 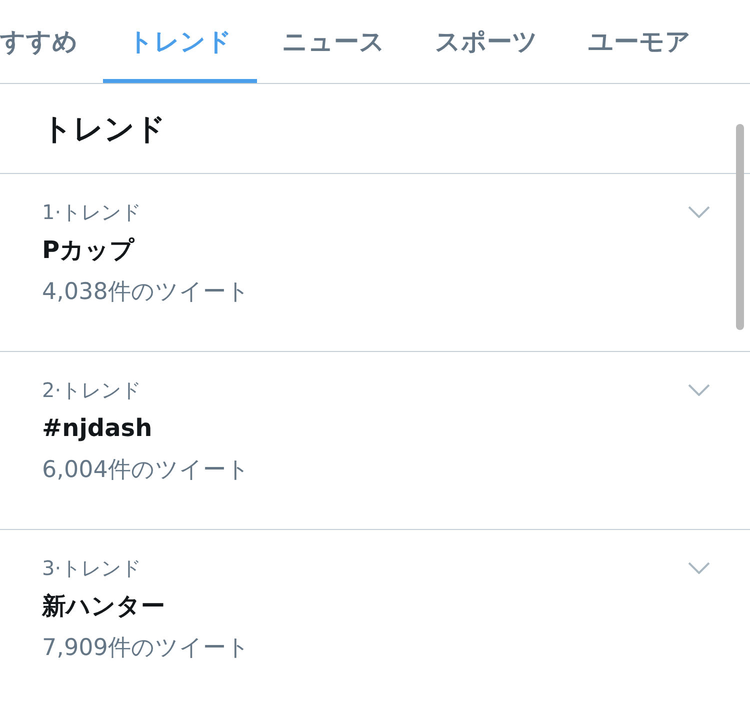 I want to click on trend-rank: 3·トレンド, so click(x=92, y=568).